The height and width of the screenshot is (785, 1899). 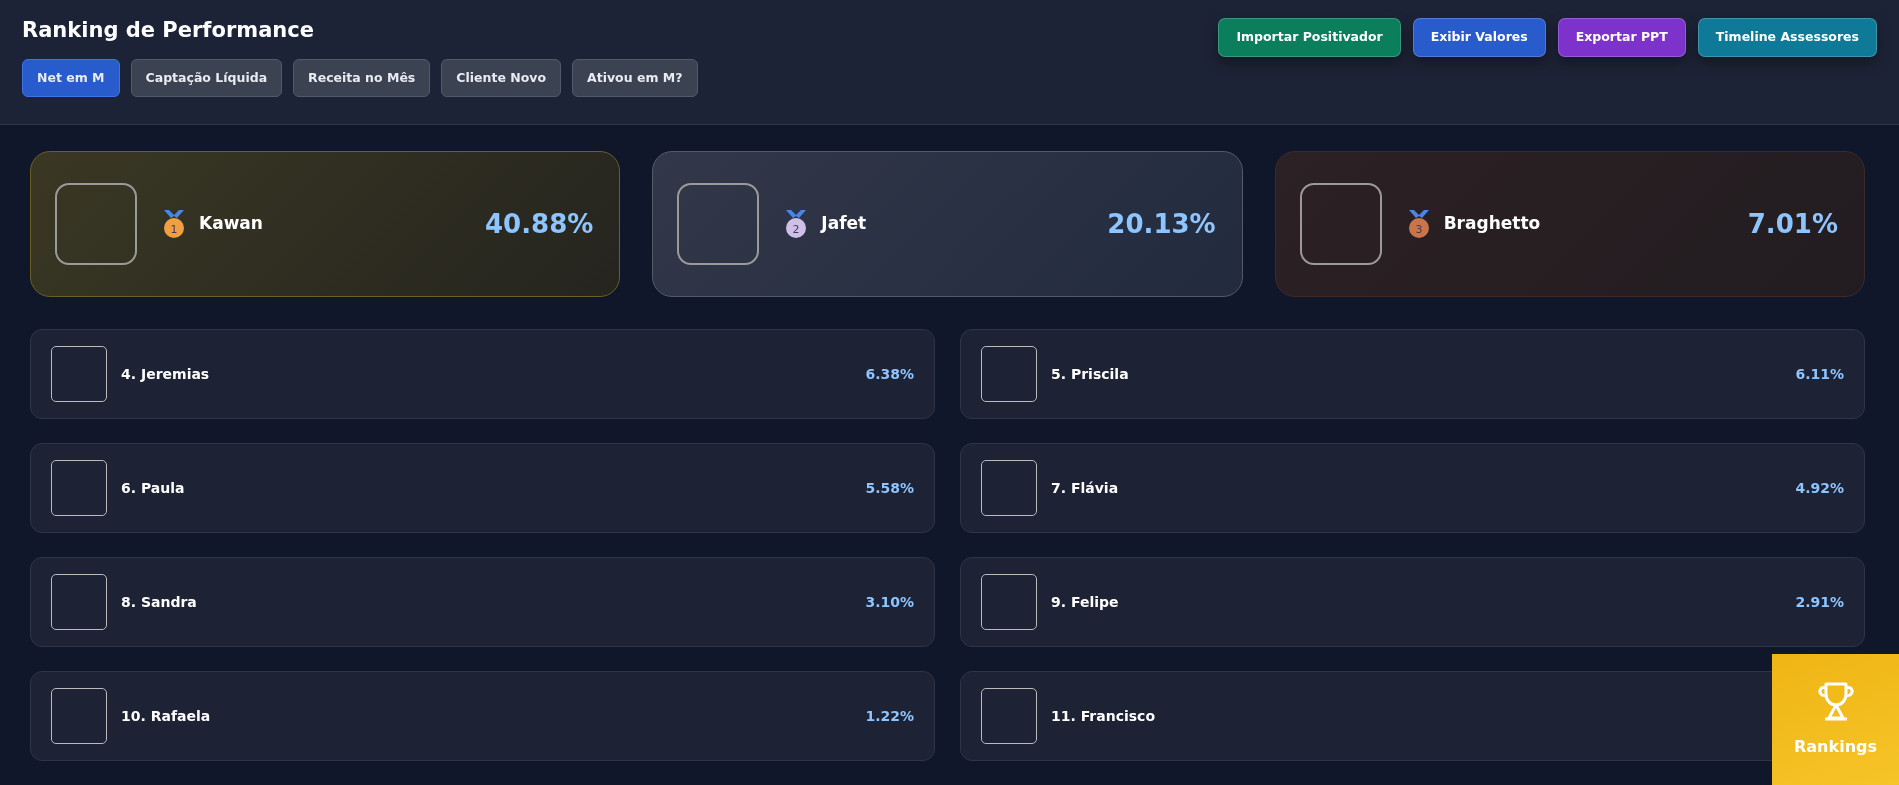 What do you see at coordinates (1103, 716) in the screenshot?
I see `player-name: 11. Francisco` at bounding box center [1103, 716].